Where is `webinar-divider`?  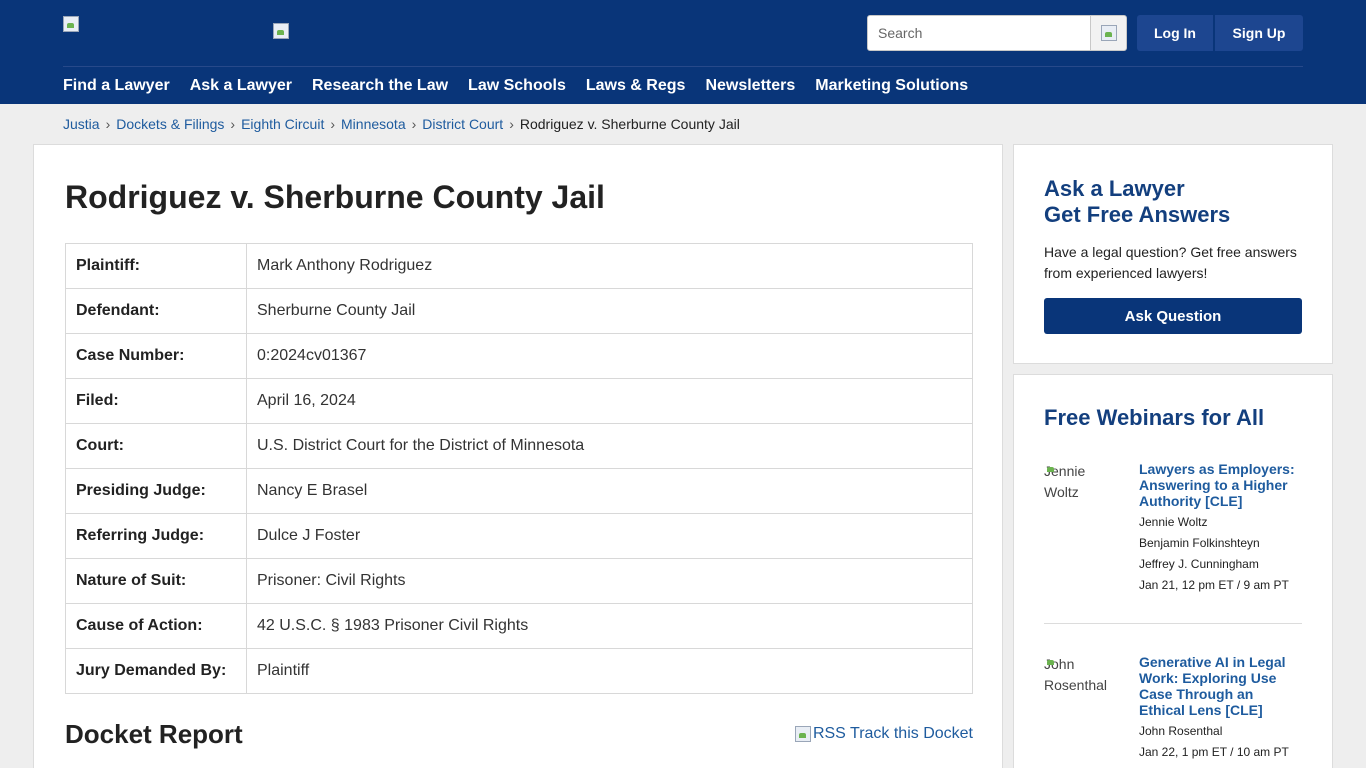
webinar-divider is located at coordinates (1173, 623).